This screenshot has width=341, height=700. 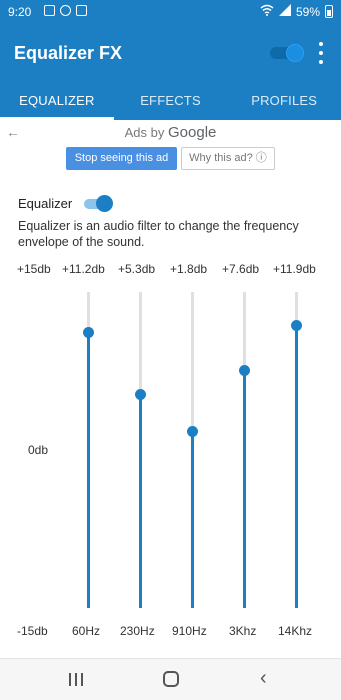 I want to click on min-db-label: -15db, so click(x=32, y=631).